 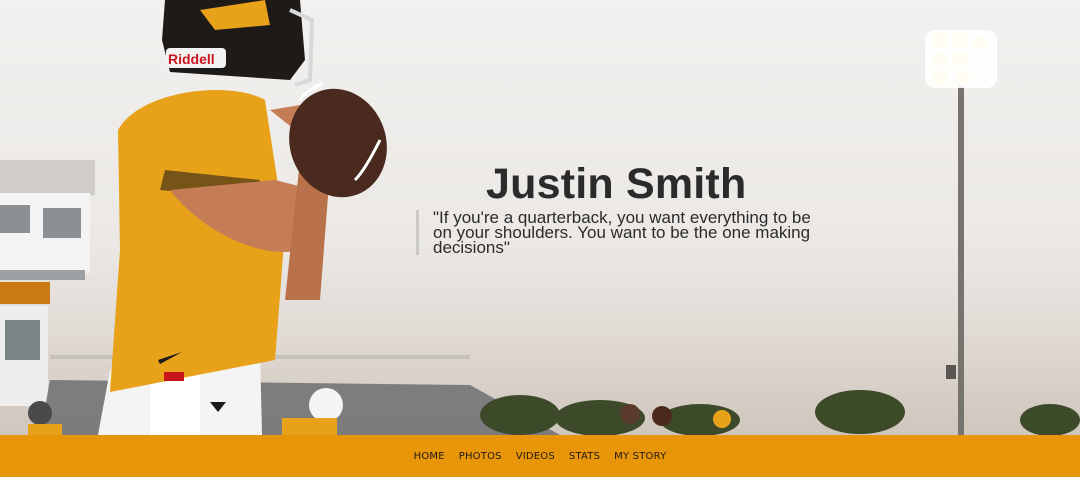 I want to click on nav-home: HOME, so click(x=429, y=456).